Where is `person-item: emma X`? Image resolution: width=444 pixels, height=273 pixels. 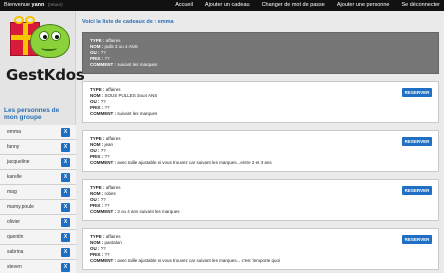 person-item: emma X is located at coordinates (38, 132).